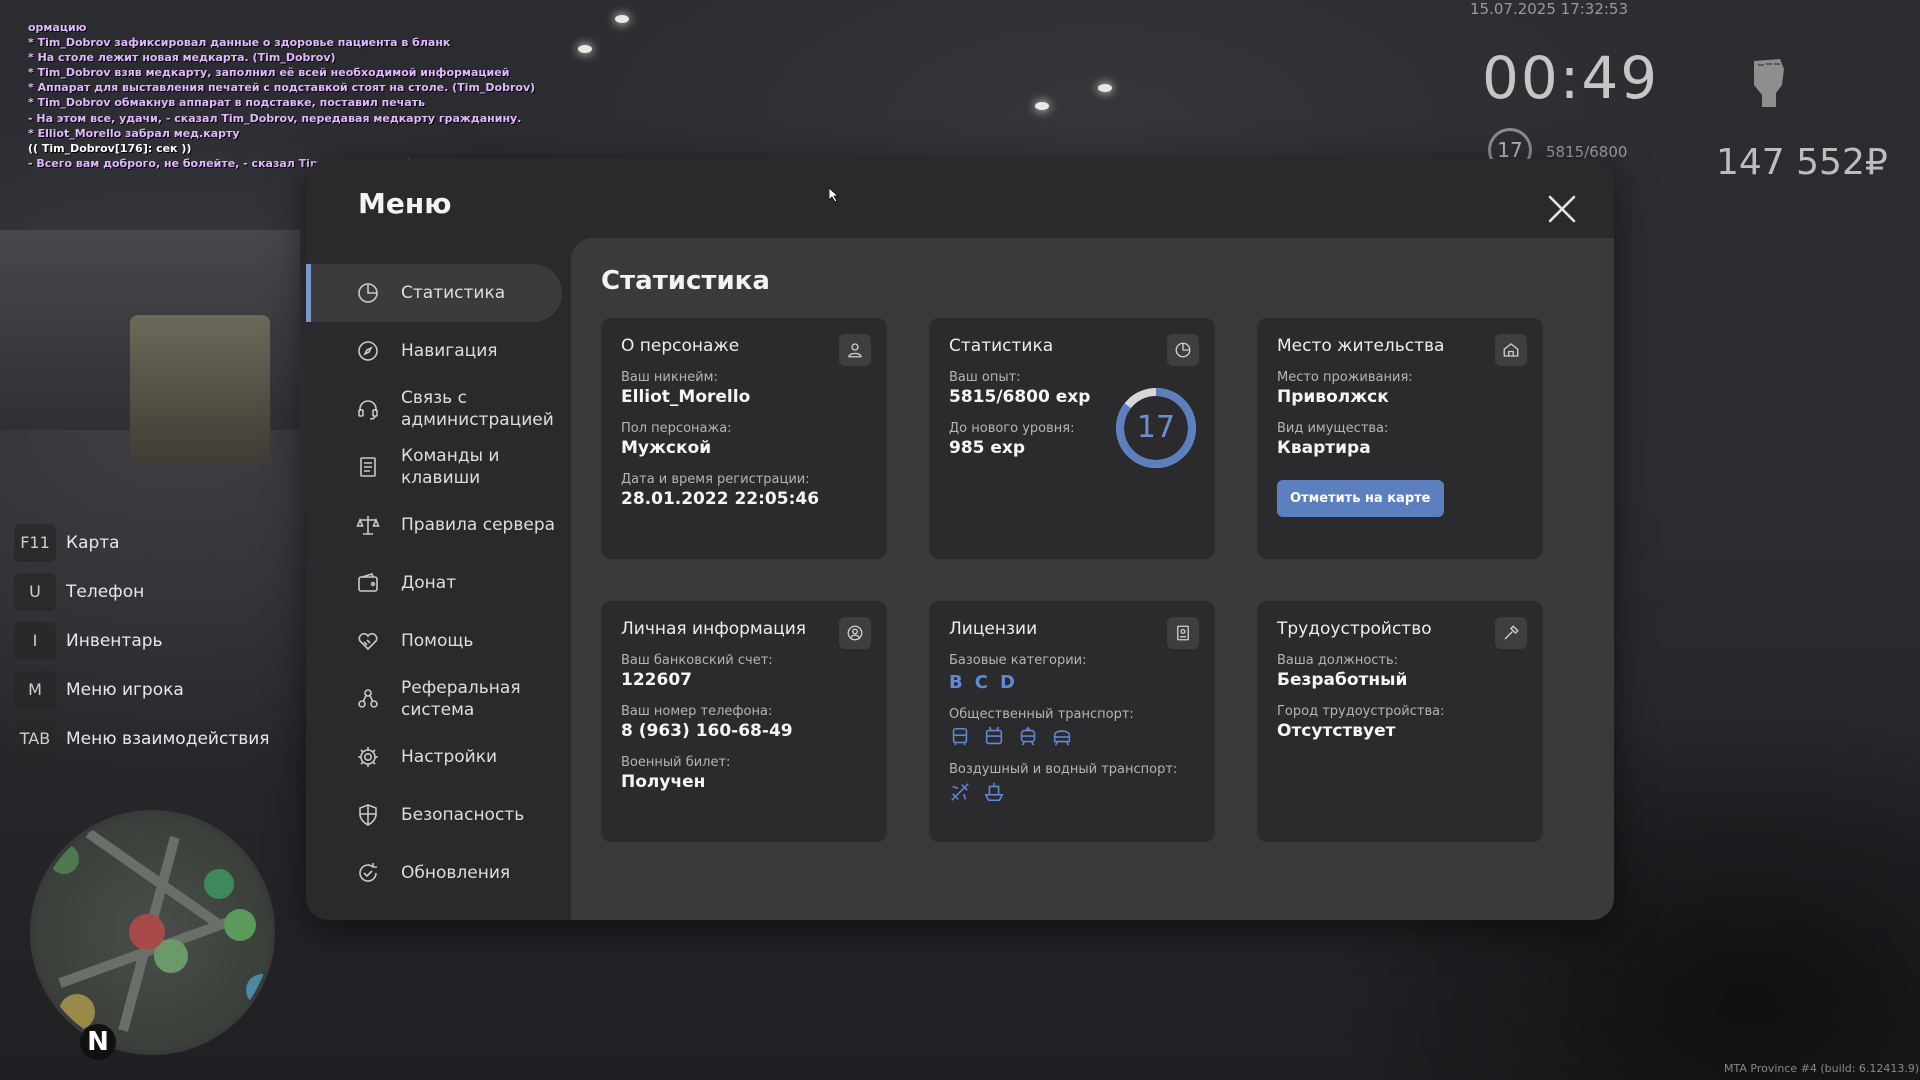 Image resolution: width=1920 pixels, height=1080 pixels. What do you see at coordinates (429, 583) in the screenshot?
I see `nav-item-label: Донат` at bounding box center [429, 583].